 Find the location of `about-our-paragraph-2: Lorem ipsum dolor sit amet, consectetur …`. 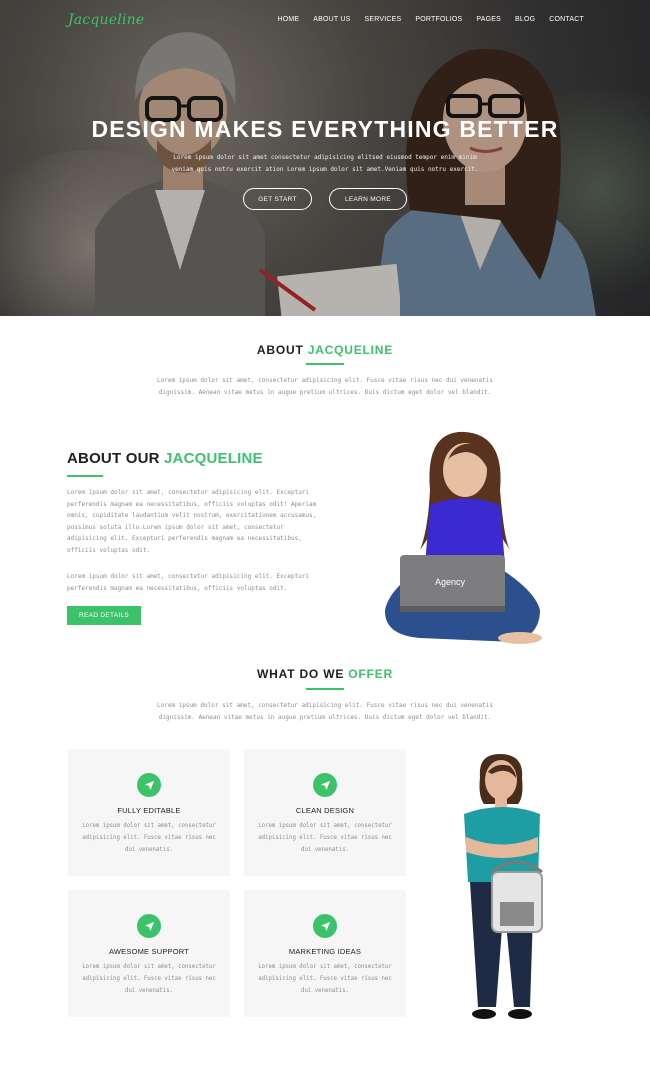

about-our-paragraph-2: Lorem ipsum dolor sit amet, consectetur … is located at coordinates (188, 582).